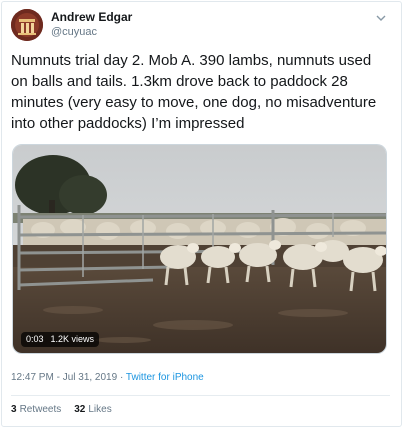  I want to click on tweet-stats: 3 Retweets 32 Likes, so click(61, 409).